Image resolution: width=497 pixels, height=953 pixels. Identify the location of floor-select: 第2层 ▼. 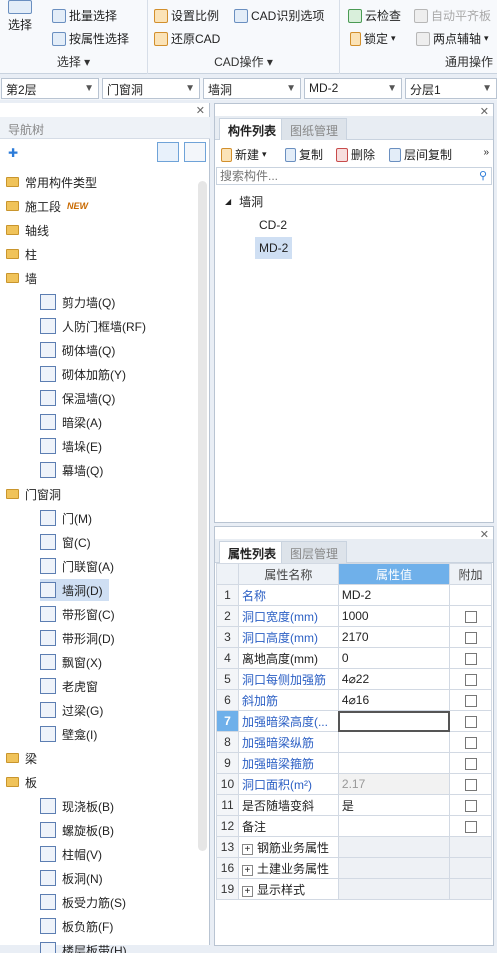
(50, 88).